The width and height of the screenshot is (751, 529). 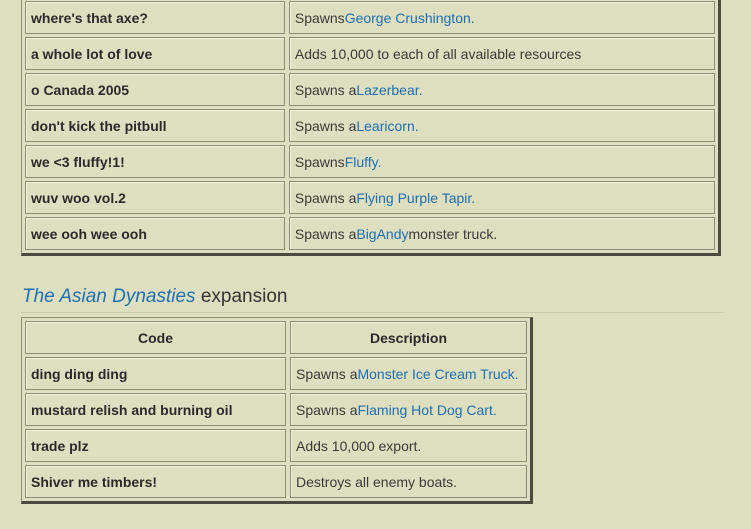 What do you see at coordinates (501, 197) in the screenshot?
I see `description-cell: Spawns a Flying Purple Tapir.` at bounding box center [501, 197].